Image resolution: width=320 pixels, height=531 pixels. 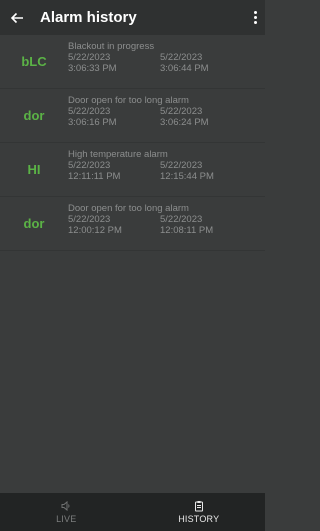 I want to click on alarm-start: 5/22/2023 12:11:11 PM, so click(x=114, y=171).